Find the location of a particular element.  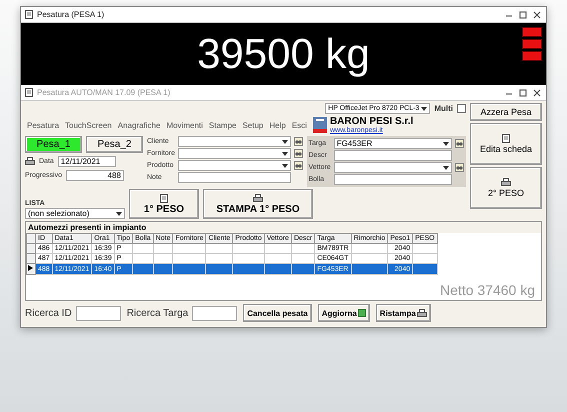

menu-item: Help is located at coordinates (277, 125).